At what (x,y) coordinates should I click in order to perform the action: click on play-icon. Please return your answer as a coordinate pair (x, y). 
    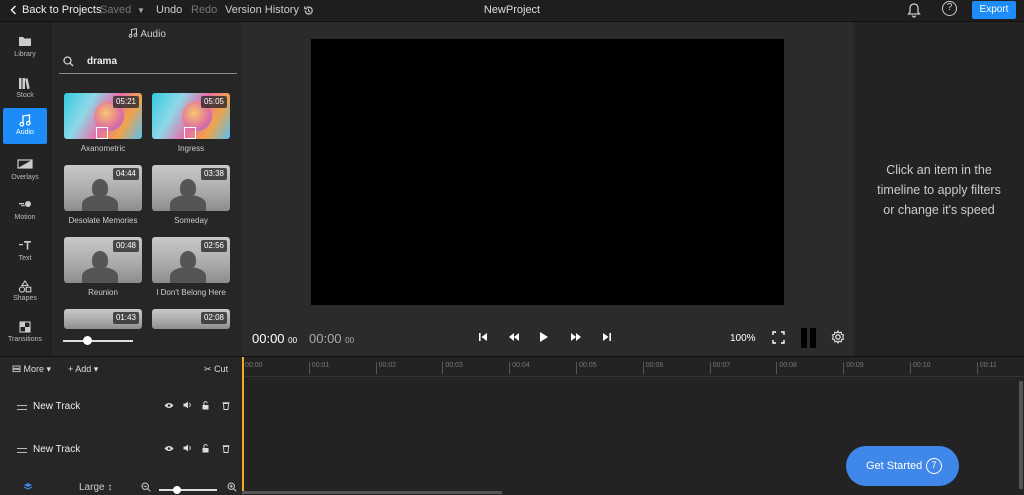
    Looking at the image, I should click on (544, 338).